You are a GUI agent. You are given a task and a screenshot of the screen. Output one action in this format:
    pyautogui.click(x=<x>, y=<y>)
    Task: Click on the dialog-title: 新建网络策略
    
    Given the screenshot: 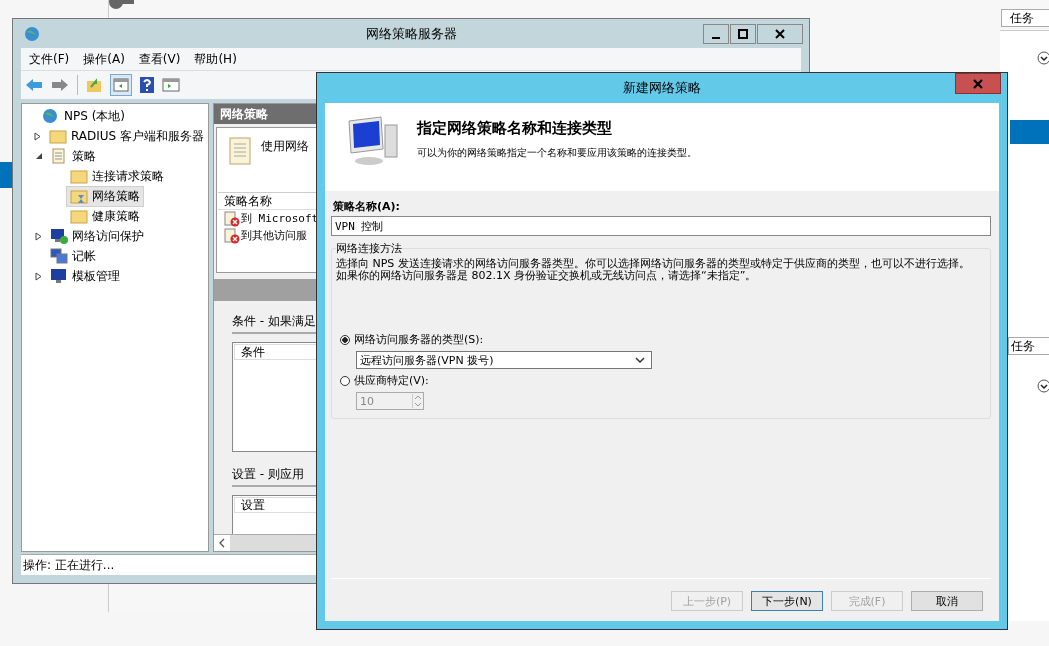 What is the action you would take?
    pyautogui.click(x=662, y=88)
    